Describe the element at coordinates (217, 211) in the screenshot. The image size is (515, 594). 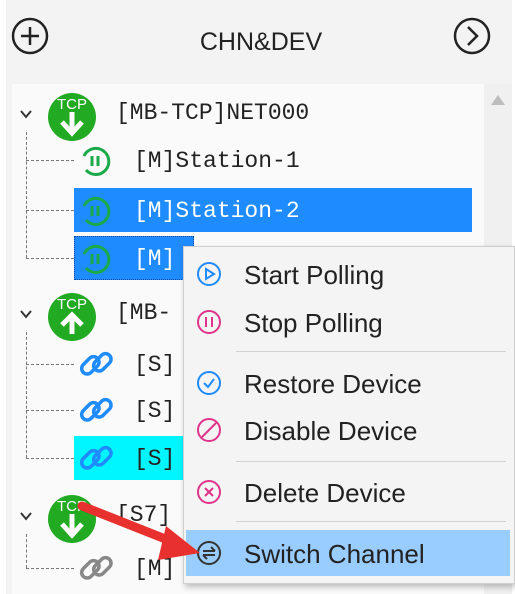
I see `device-label: [M]Station-2` at that location.